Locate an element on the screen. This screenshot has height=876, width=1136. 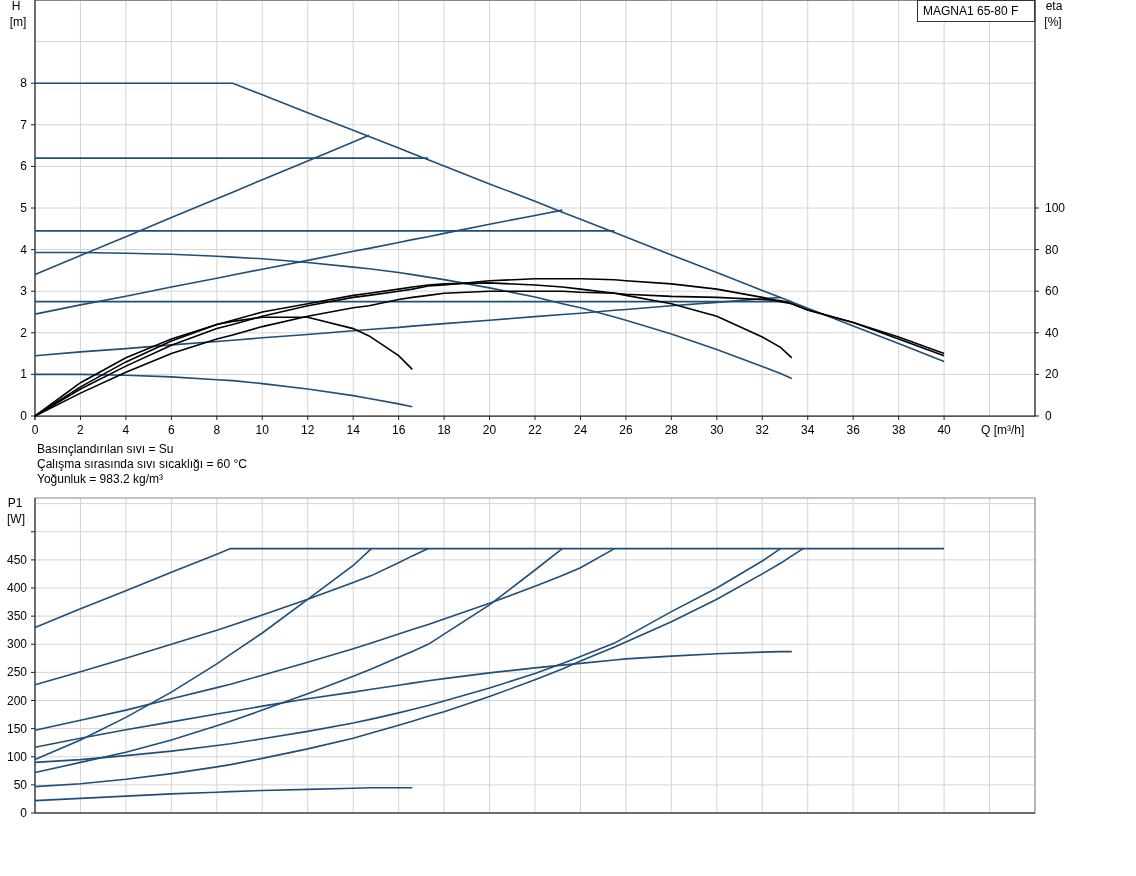
y-tick-label: 450 is located at coordinates (16, 559).